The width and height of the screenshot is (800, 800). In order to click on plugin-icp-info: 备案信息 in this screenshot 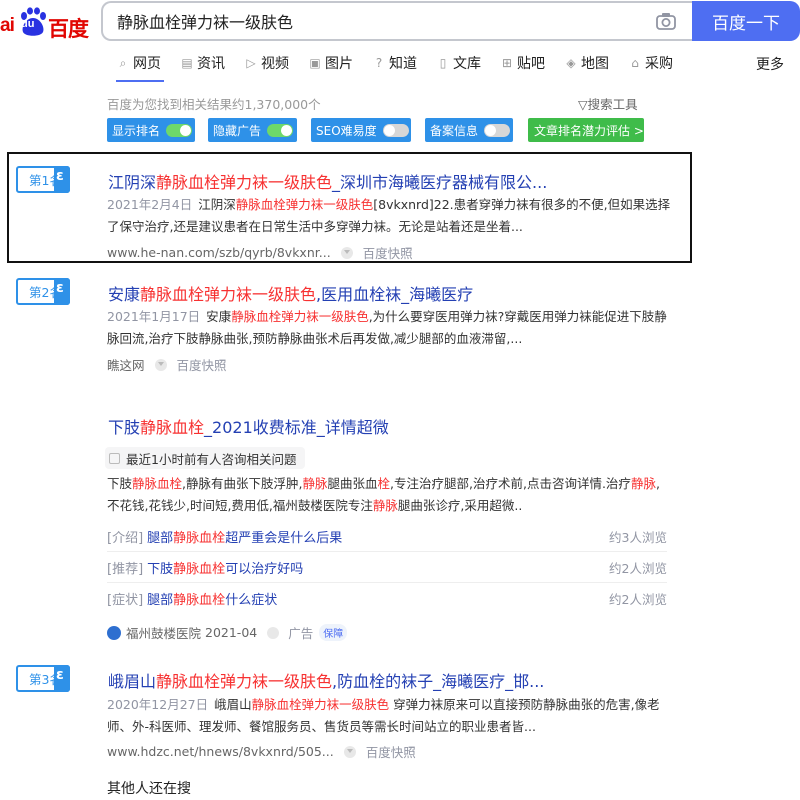, I will do `click(469, 130)`.